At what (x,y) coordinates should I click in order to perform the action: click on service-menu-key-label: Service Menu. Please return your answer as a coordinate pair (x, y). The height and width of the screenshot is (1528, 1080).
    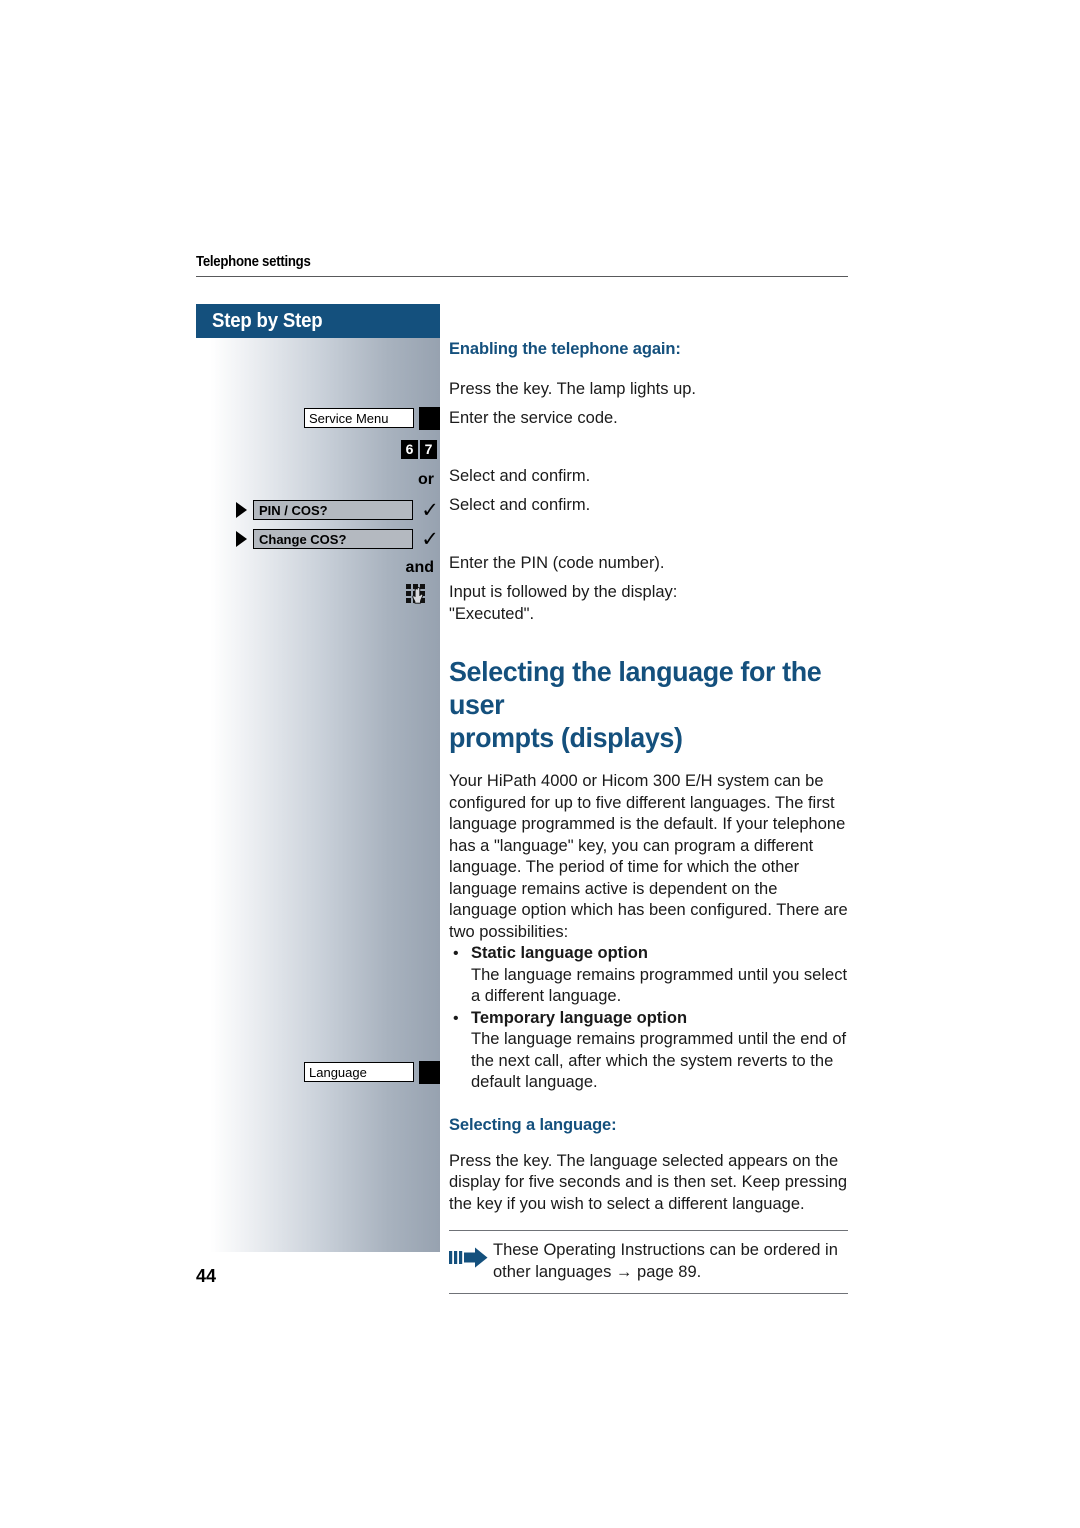
    Looking at the image, I should click on (359, 418).